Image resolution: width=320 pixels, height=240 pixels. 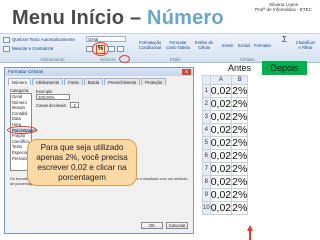 I want to click on title-main: Menu Início –, so click(x=80, y=18).